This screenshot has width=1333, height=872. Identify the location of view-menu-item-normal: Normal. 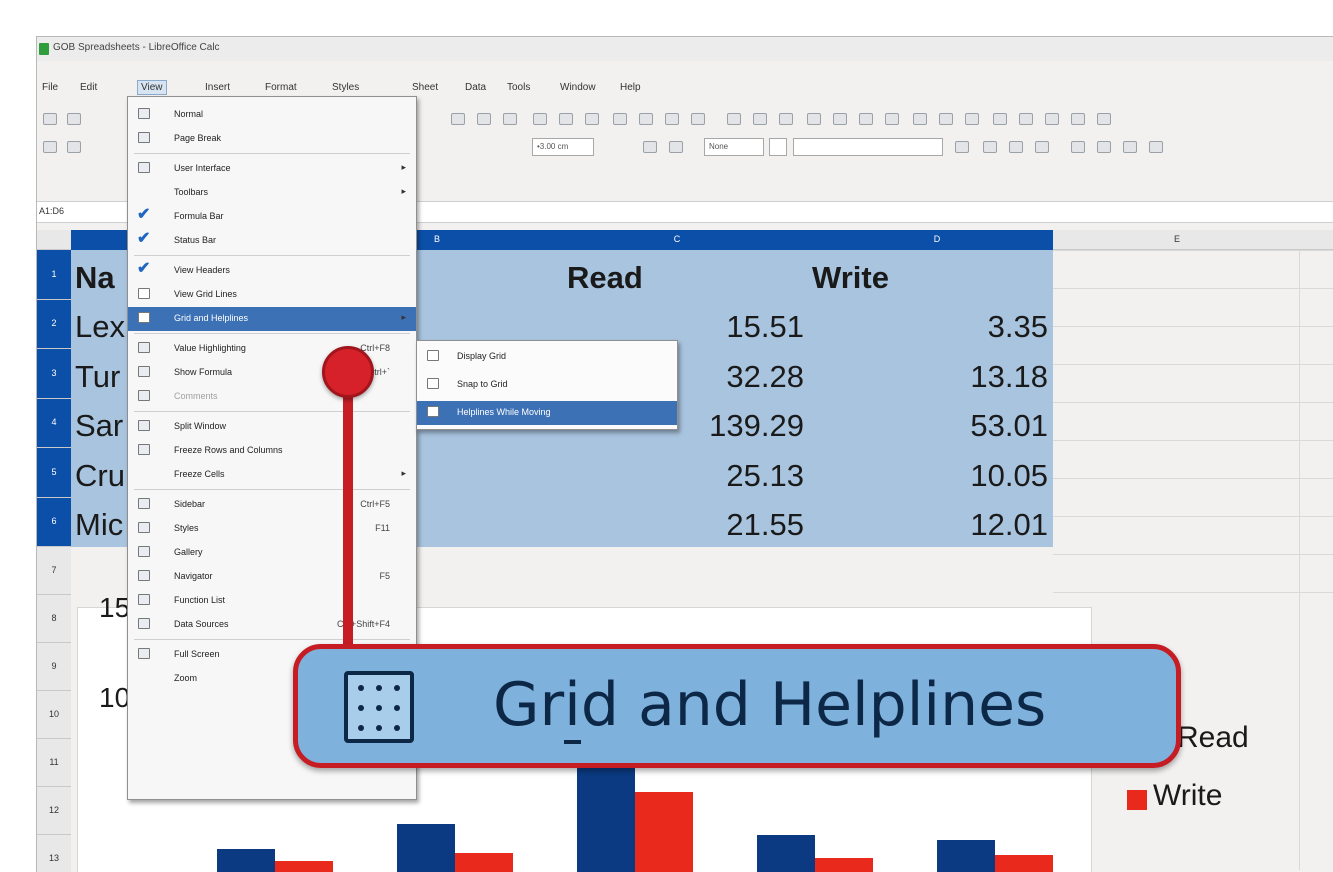
(272, 115).